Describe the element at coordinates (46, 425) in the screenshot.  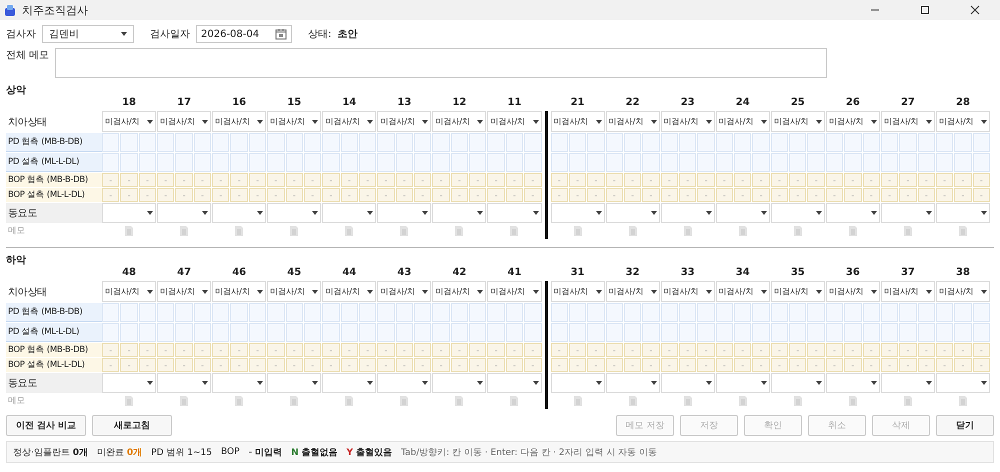
I see `action-button: 이전 검사 비교` at that location.